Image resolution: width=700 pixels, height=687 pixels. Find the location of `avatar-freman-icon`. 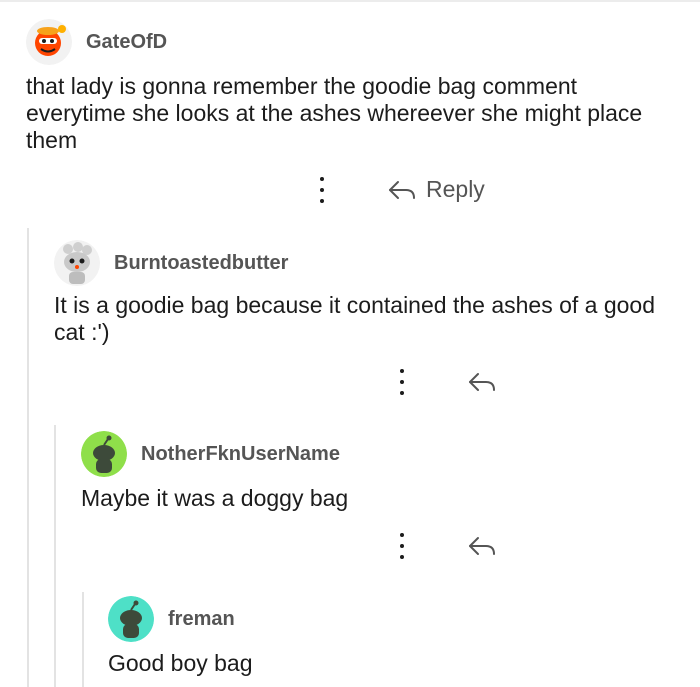

avatar-freman-icon is located at coordinates (131, 619).